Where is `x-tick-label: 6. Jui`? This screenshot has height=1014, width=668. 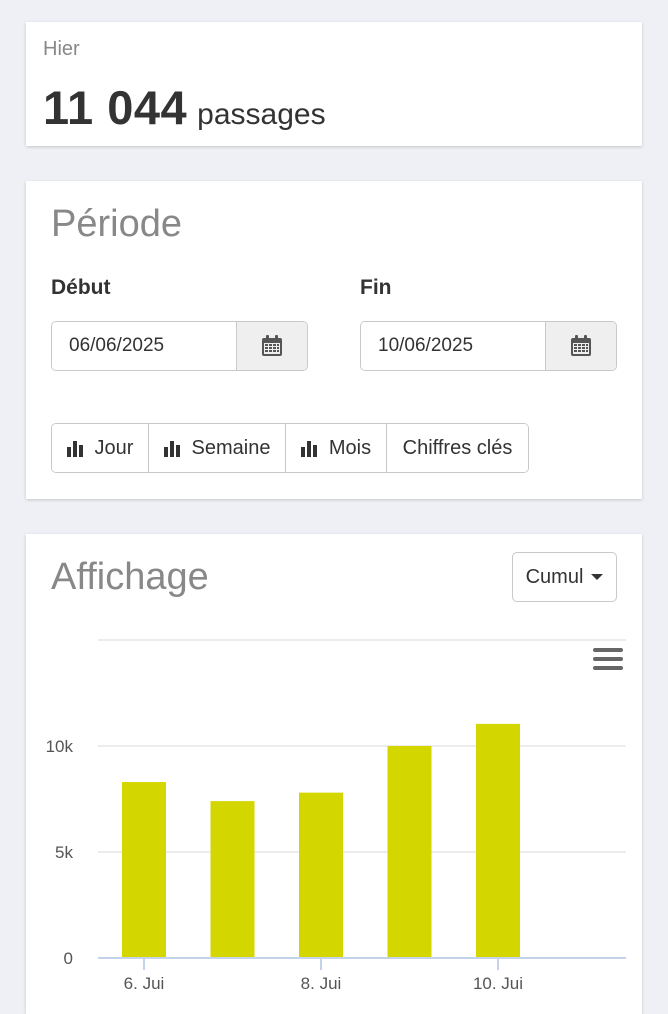
x-tick-label: 6. Jui is located at coordinates (144, 983).